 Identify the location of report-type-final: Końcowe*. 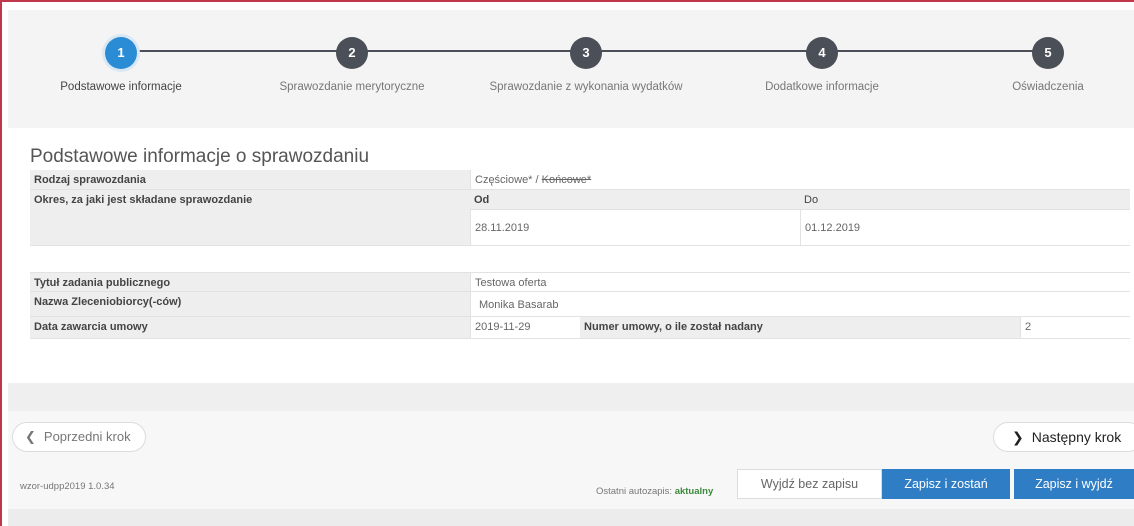
(566, 180).